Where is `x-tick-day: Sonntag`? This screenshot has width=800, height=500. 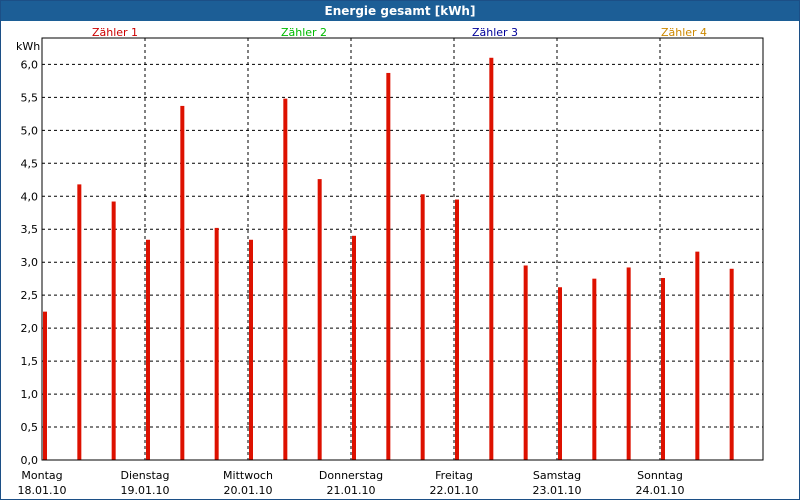 x-tick-day: Sonntag is located at coordinates (660, 475).